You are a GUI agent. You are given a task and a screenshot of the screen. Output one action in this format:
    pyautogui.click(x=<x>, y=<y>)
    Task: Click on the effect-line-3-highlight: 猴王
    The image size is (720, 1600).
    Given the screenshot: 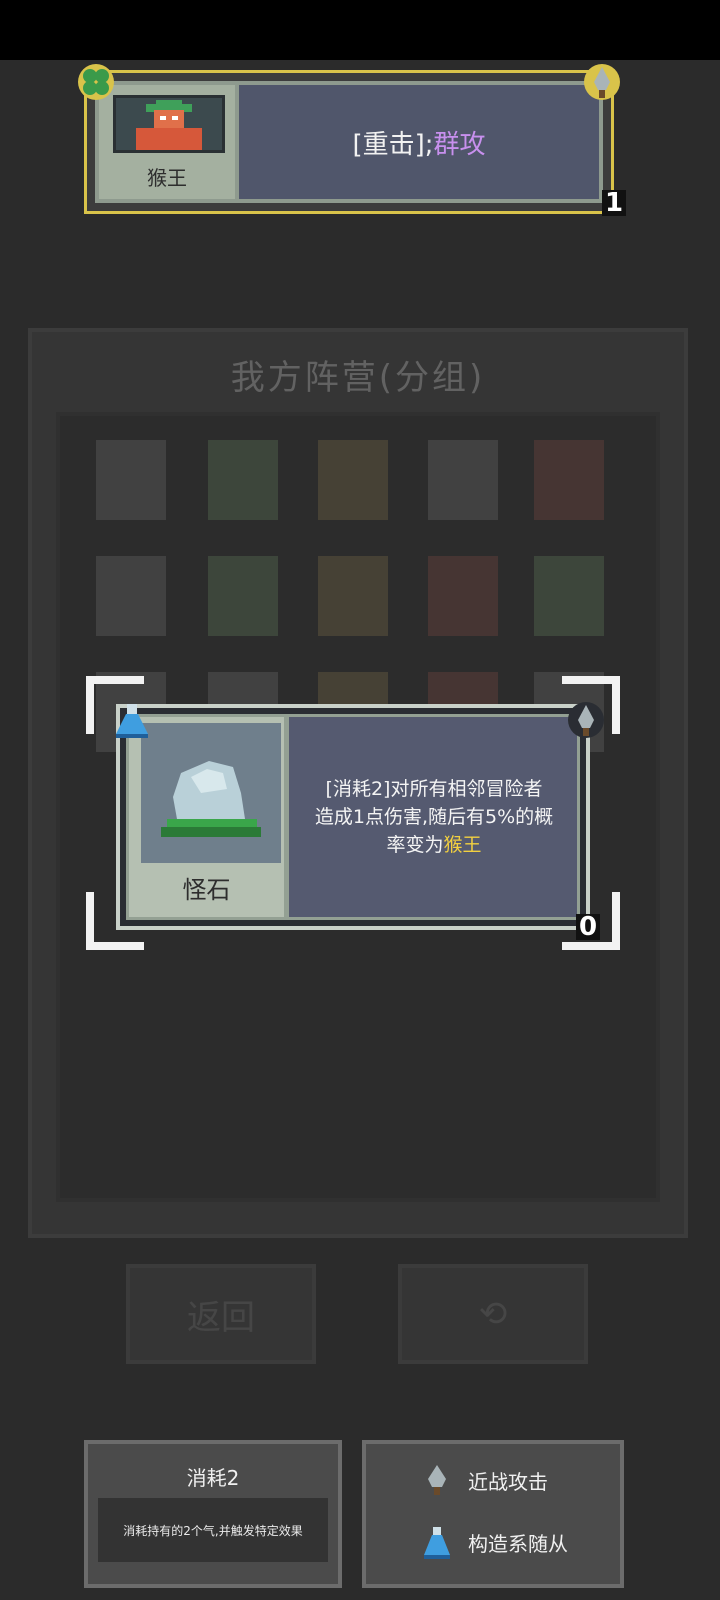 What is the action you would take?
    pyautogui.click(x=462, y=845)
    